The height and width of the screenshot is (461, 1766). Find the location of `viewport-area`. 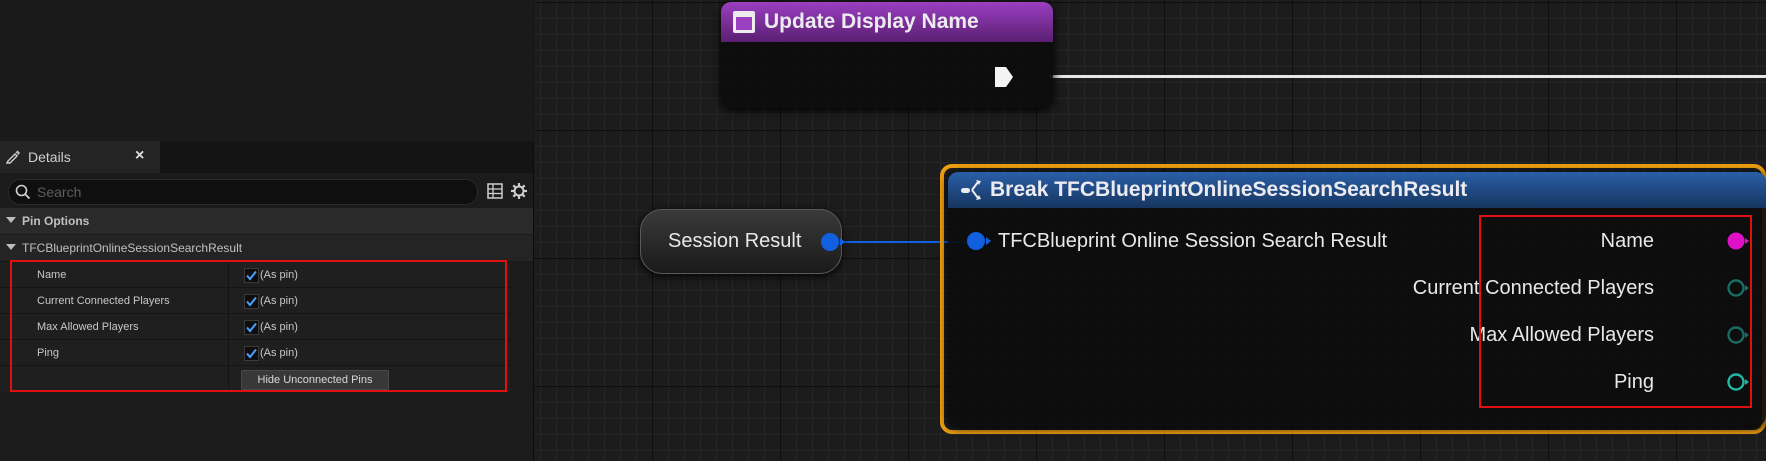

viewport-area is located at coordinates (266, 70).